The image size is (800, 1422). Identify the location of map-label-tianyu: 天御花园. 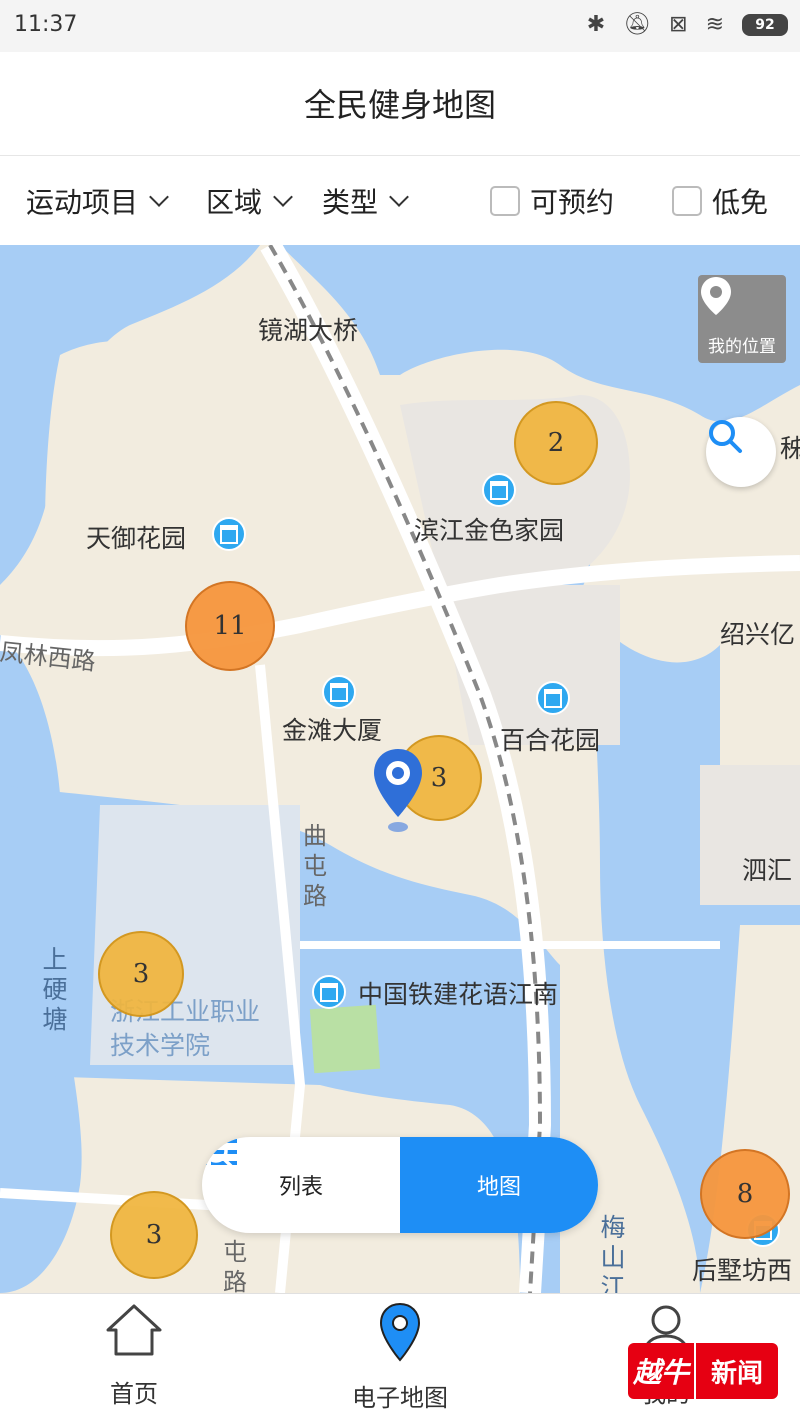
(136, 538).